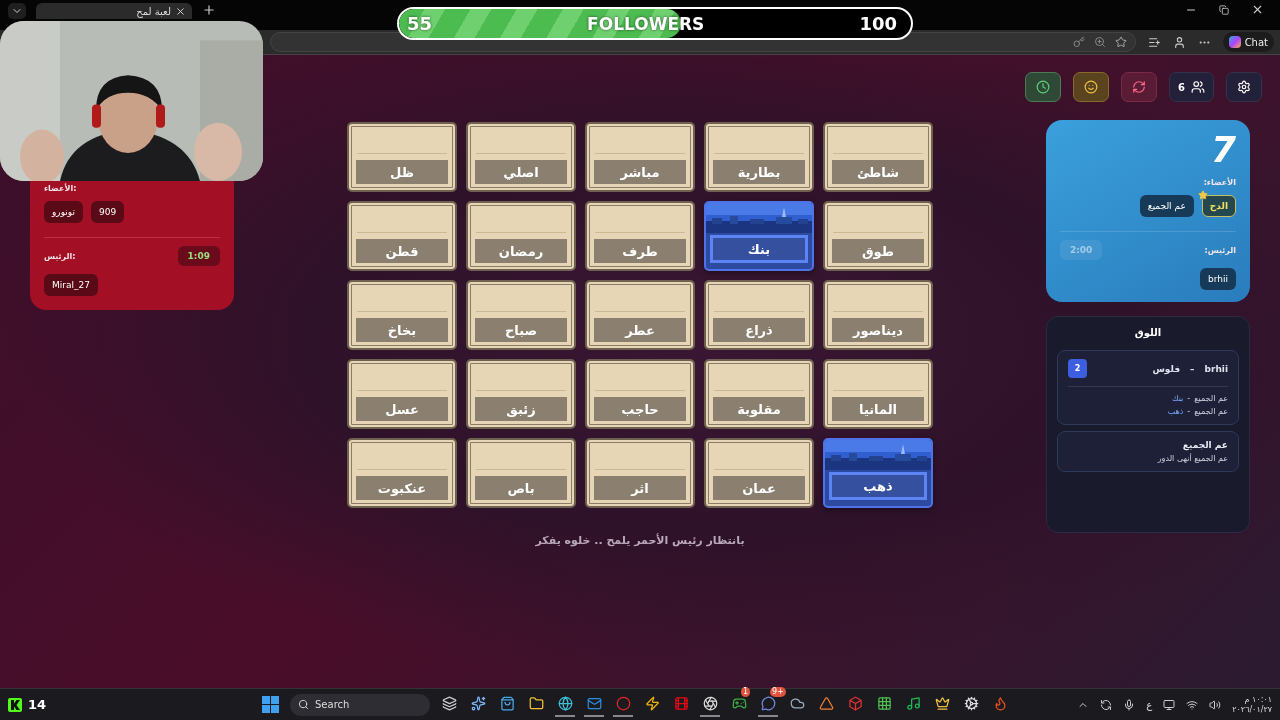 This screenshot has height=720, width=1280. I want to click on profile-icon, so click(1179, 42).